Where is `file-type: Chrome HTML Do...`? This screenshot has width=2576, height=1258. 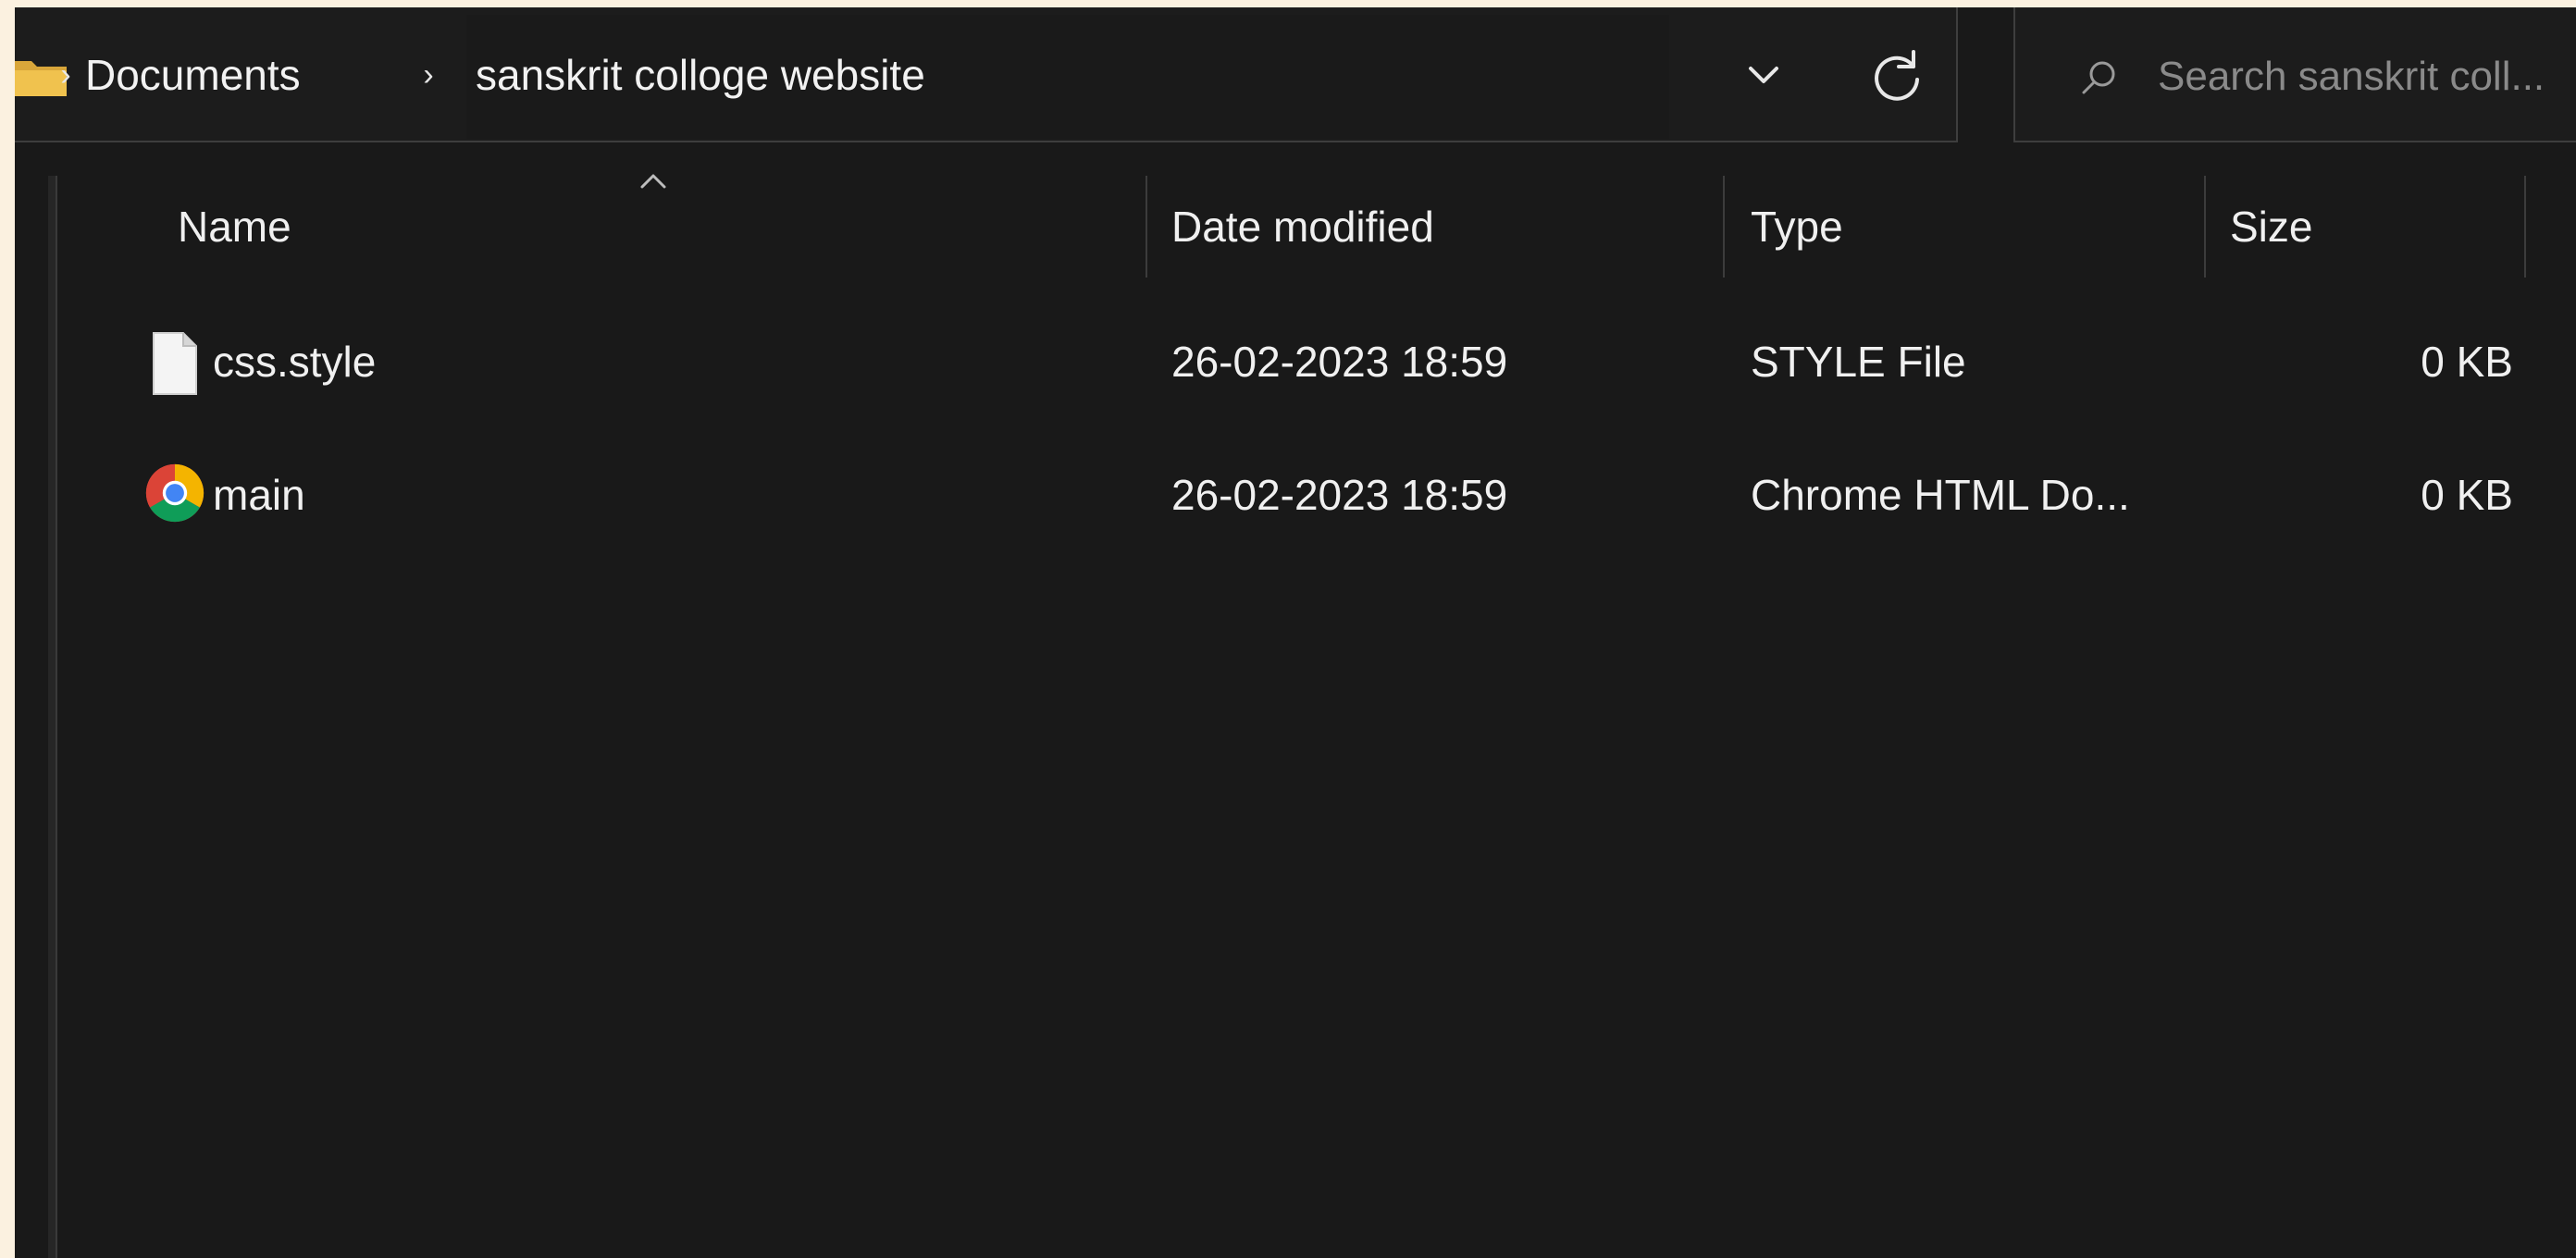
file-type: Chrome HTML Do... is located at coordinates (1941, 495).